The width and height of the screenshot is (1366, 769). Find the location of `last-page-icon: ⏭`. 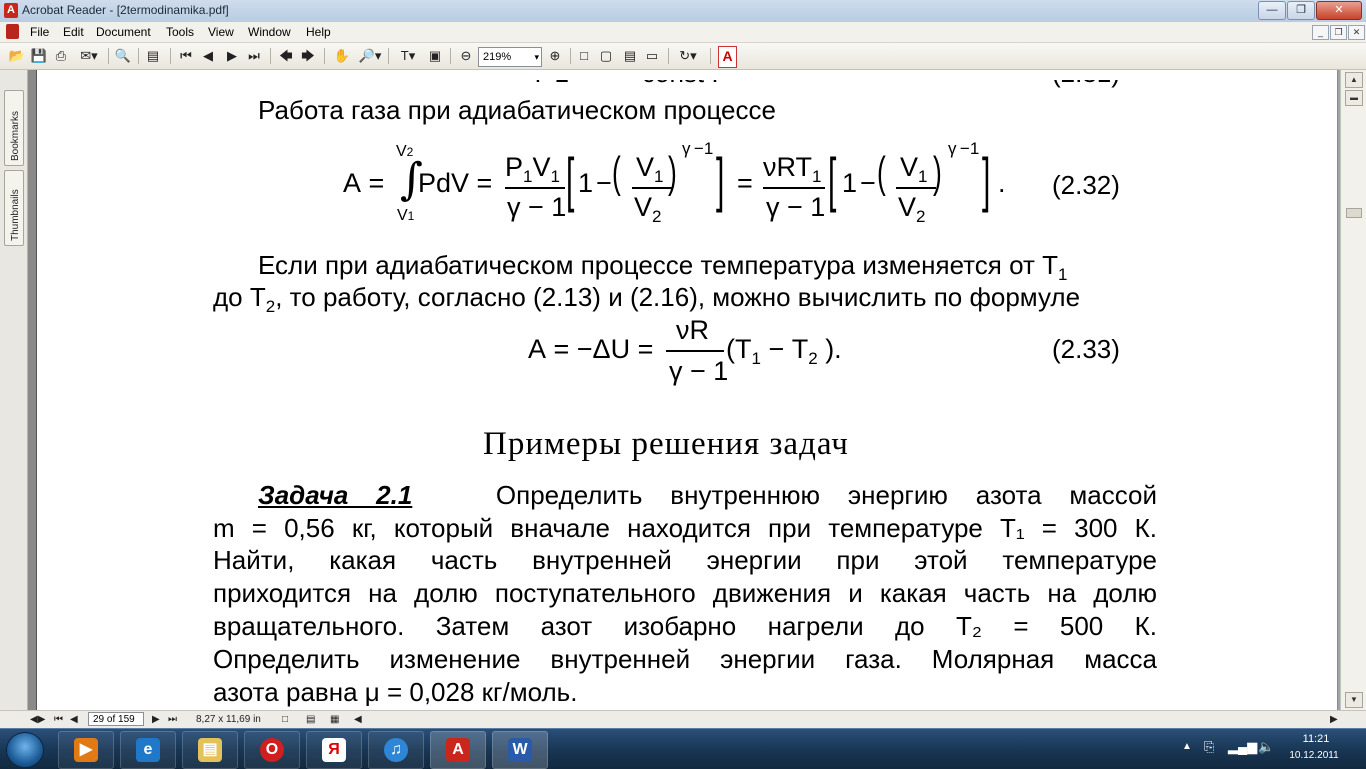

last-page-icon: ⏭ is located at coordinates (254, 56).